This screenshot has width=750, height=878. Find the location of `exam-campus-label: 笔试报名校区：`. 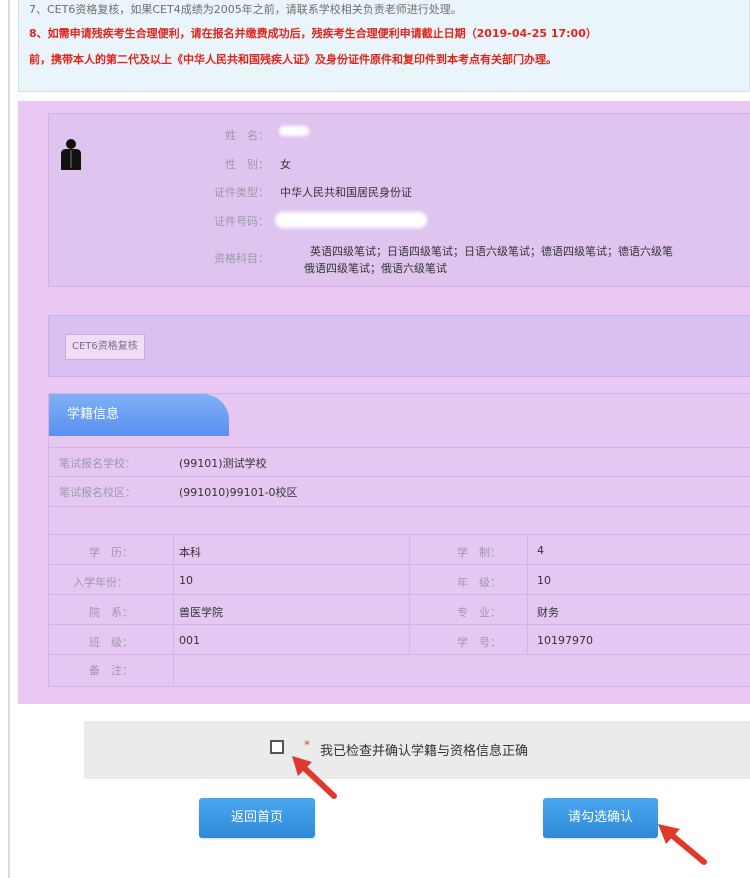

exam-campus-label: 笔试报名校区： is located at coordinates (97, 492).